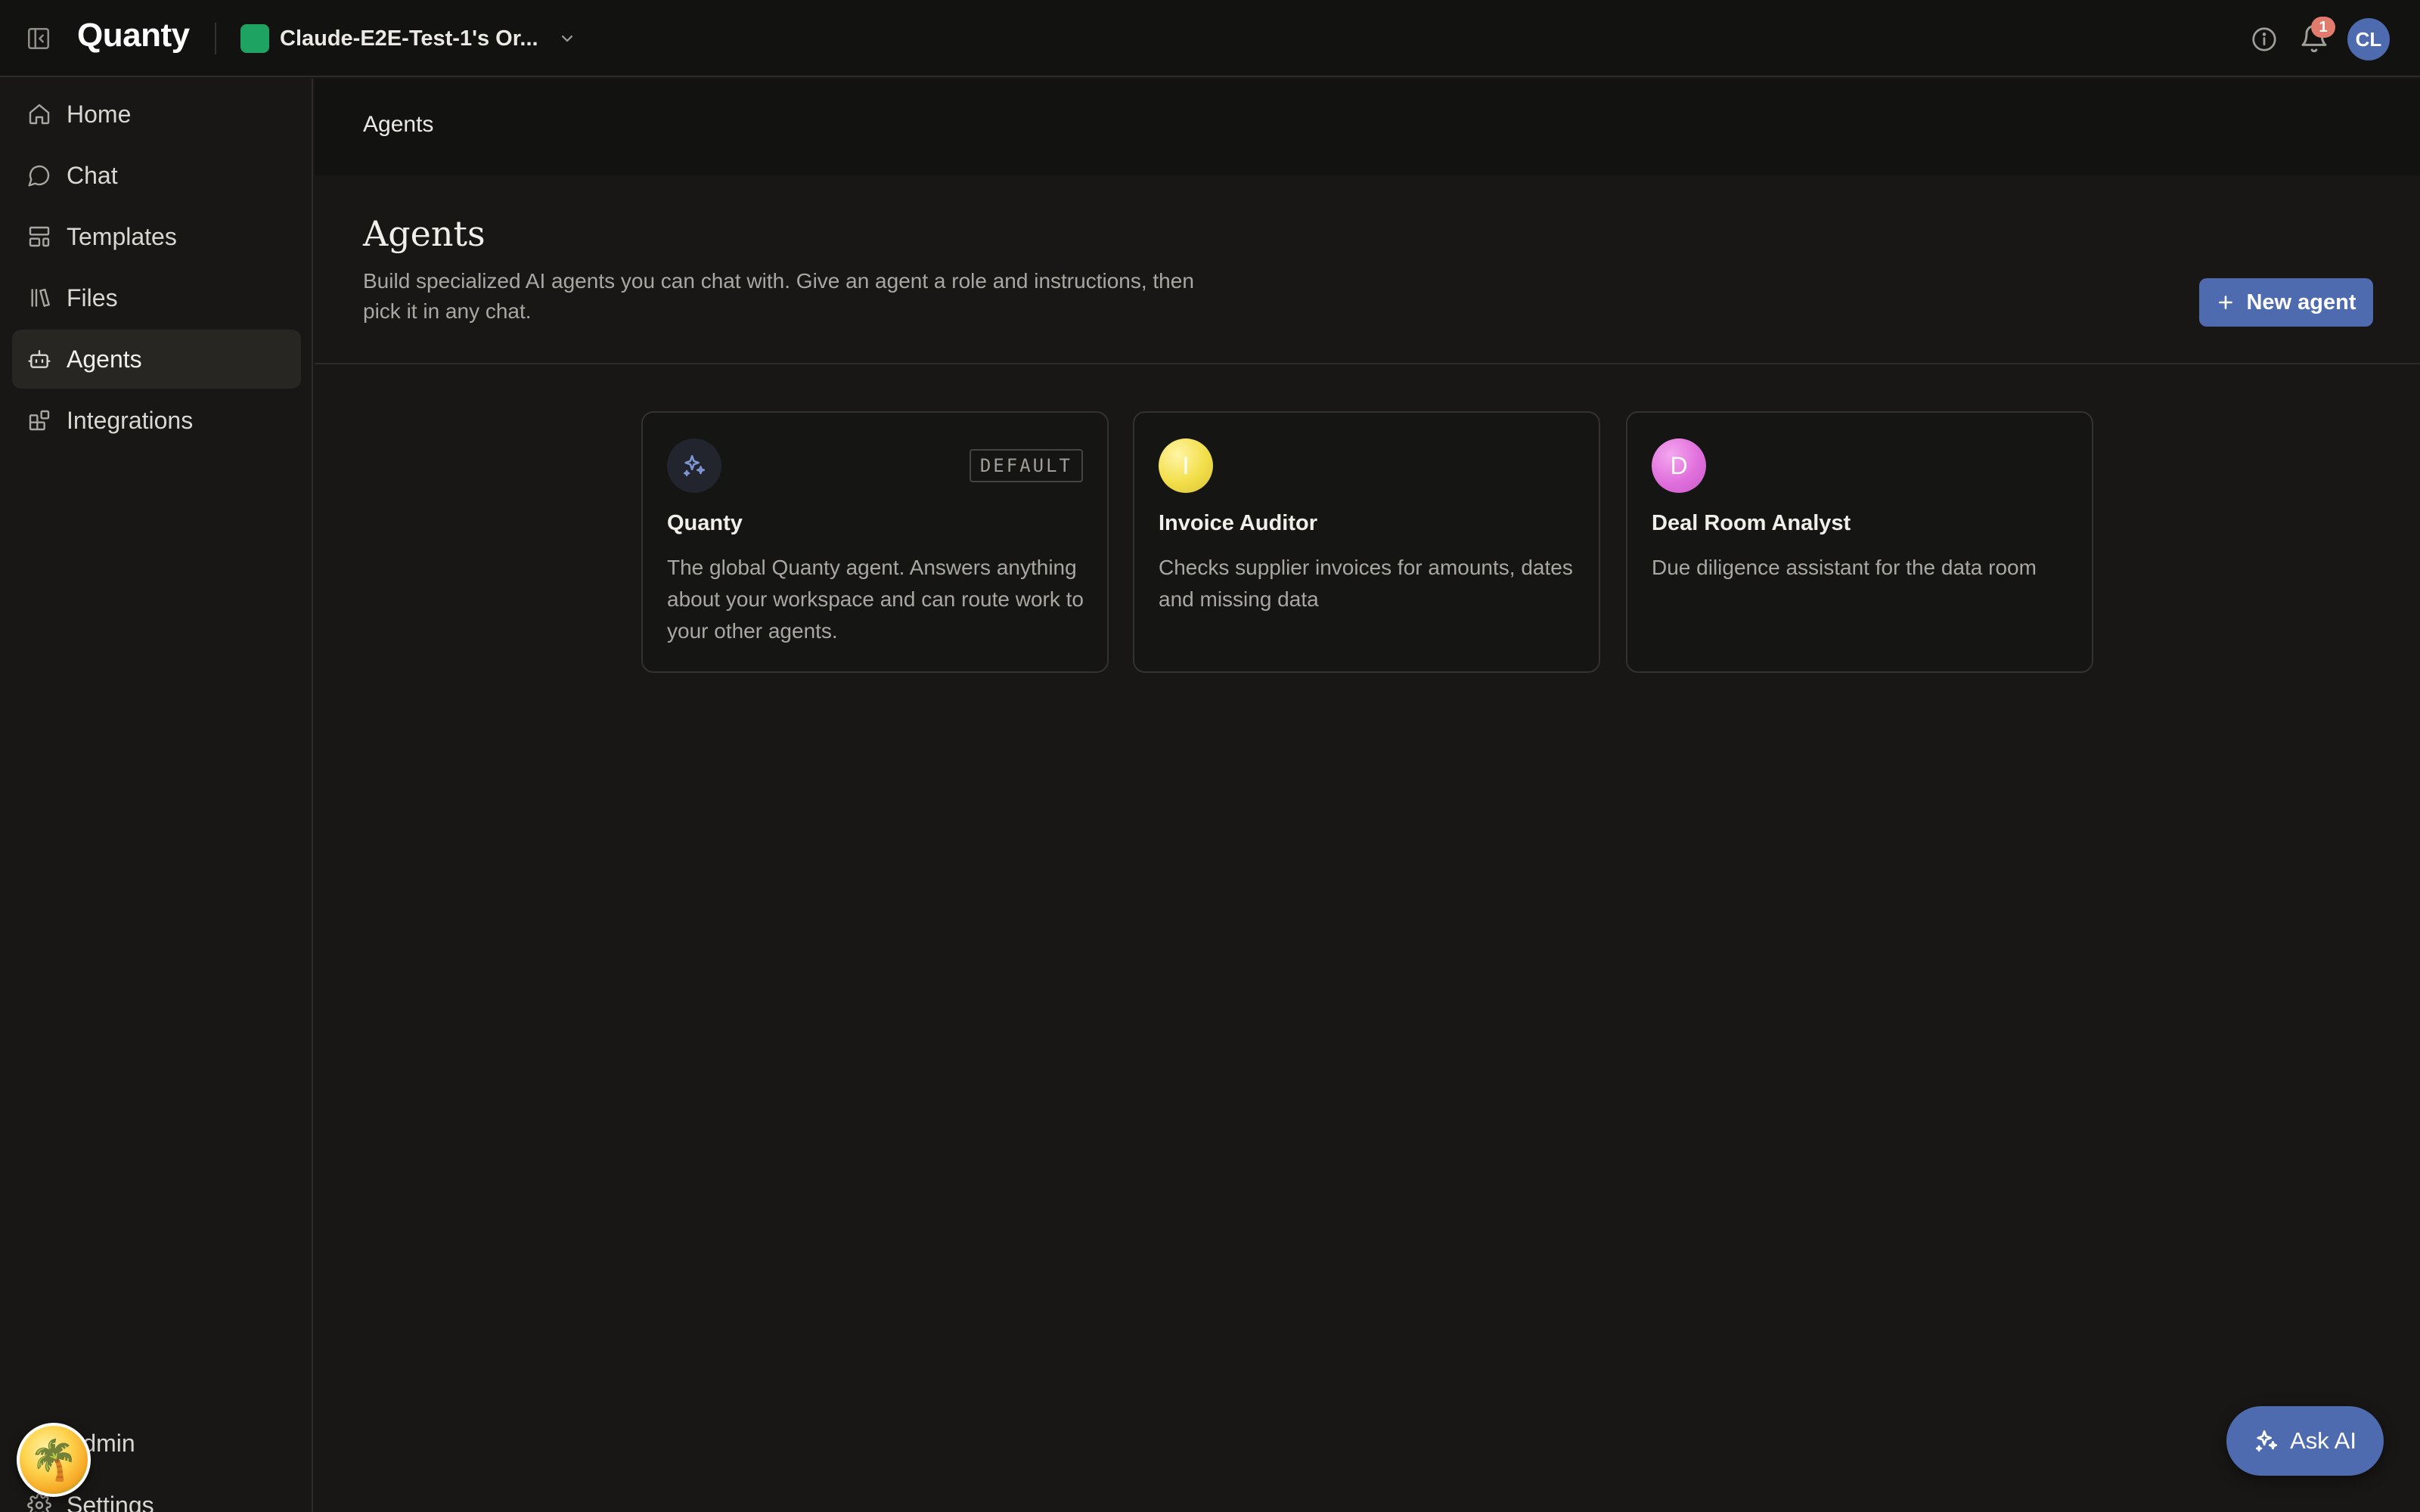 Image resolution: width=2420 pixels, height=1512 pixels. Describe the element at coordinates (1210, 38) in the screenshot. I see `top-bar: Quanty Claude-E2E-Test-1's Or... 1 CL` at that location.